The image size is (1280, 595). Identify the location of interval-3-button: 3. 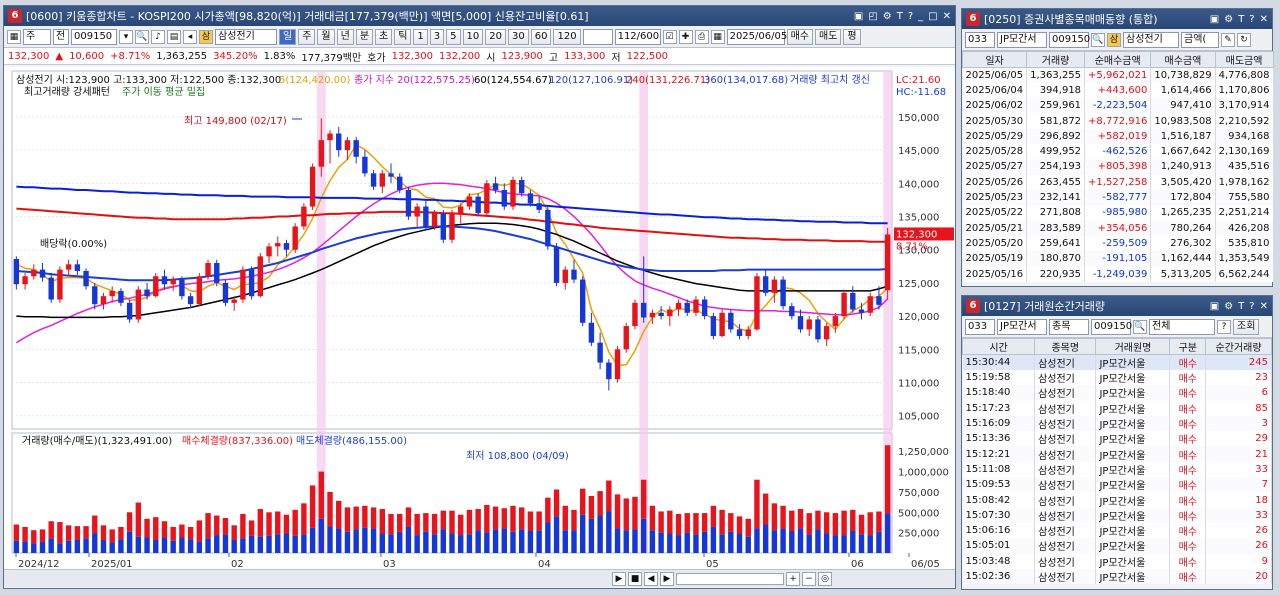
(437, 36).